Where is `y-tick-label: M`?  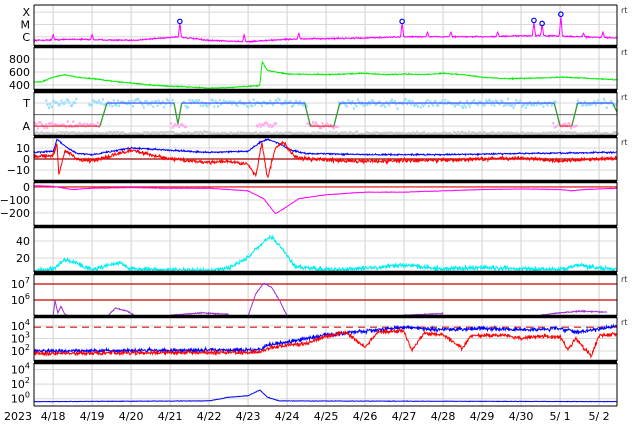
y-tick-label: M is located at coordinates (26, 24).